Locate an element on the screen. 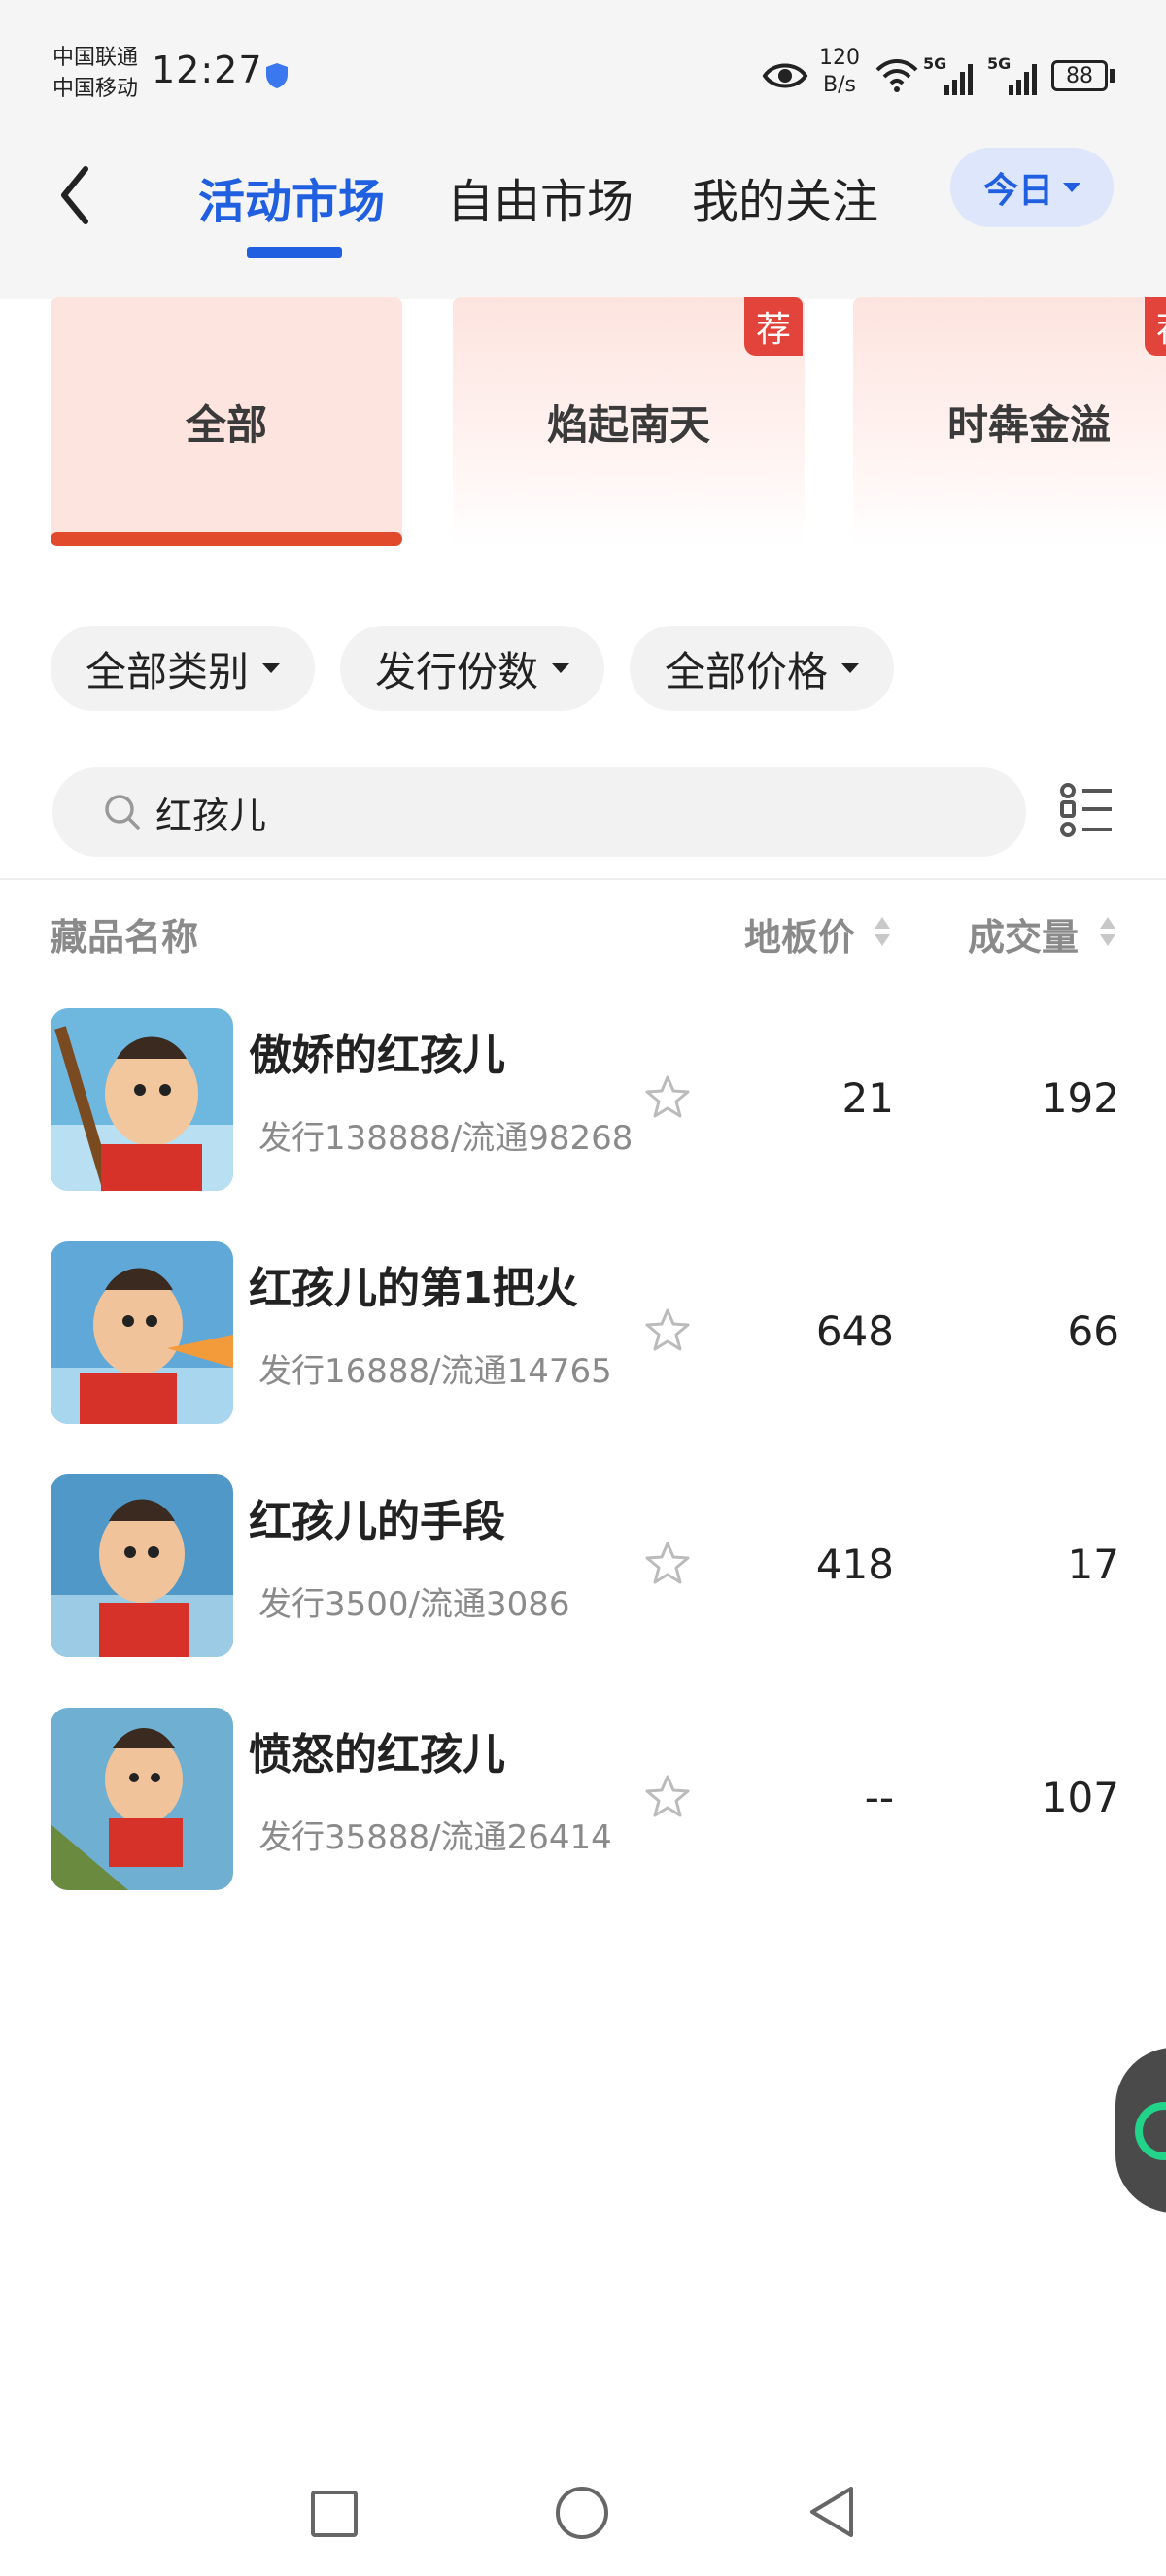 Image resolution: width=1166 pixels, height=2576 pixels. system-nav-bar is located at coordinates (583, 2512).